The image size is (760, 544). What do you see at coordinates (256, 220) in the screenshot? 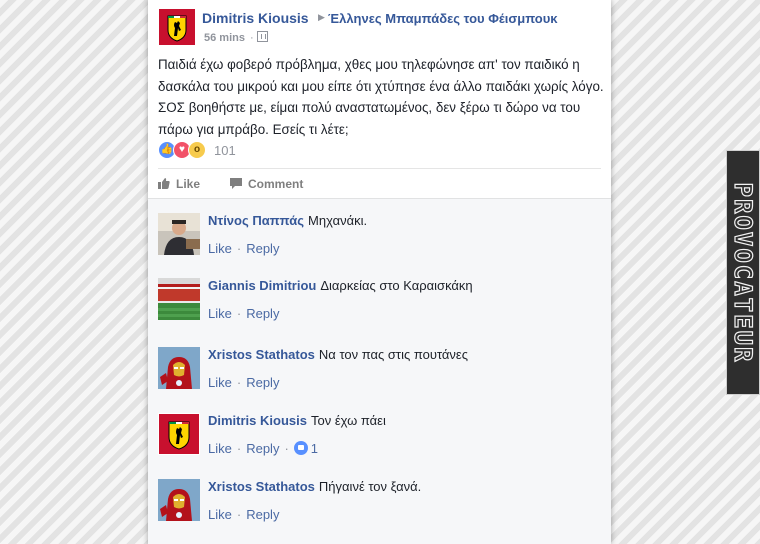
I see `commenter-name: Ντίνος Παππάς` at bounding box center [256, 220].